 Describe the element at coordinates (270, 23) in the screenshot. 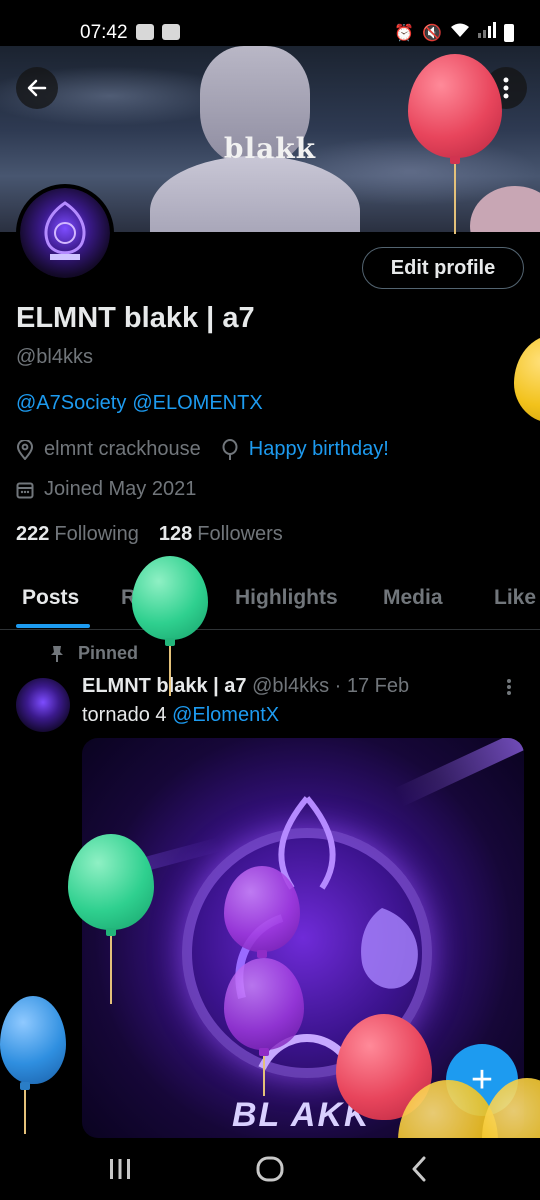

I see `status-bar: 07:42 ⏰ 🔇` at that location.